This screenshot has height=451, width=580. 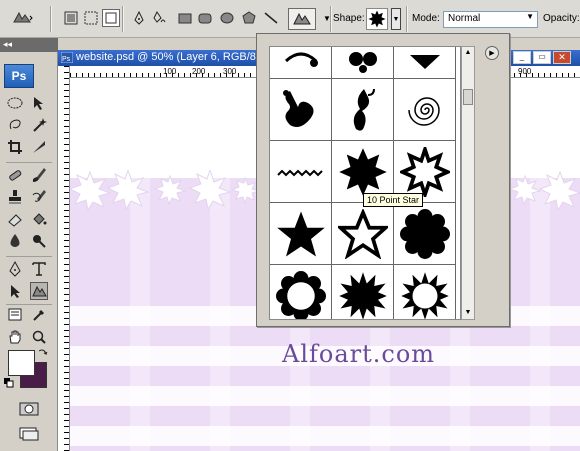 I want to click on shape-picker-dropdown-button: ▼, so click(x=396, y=19).